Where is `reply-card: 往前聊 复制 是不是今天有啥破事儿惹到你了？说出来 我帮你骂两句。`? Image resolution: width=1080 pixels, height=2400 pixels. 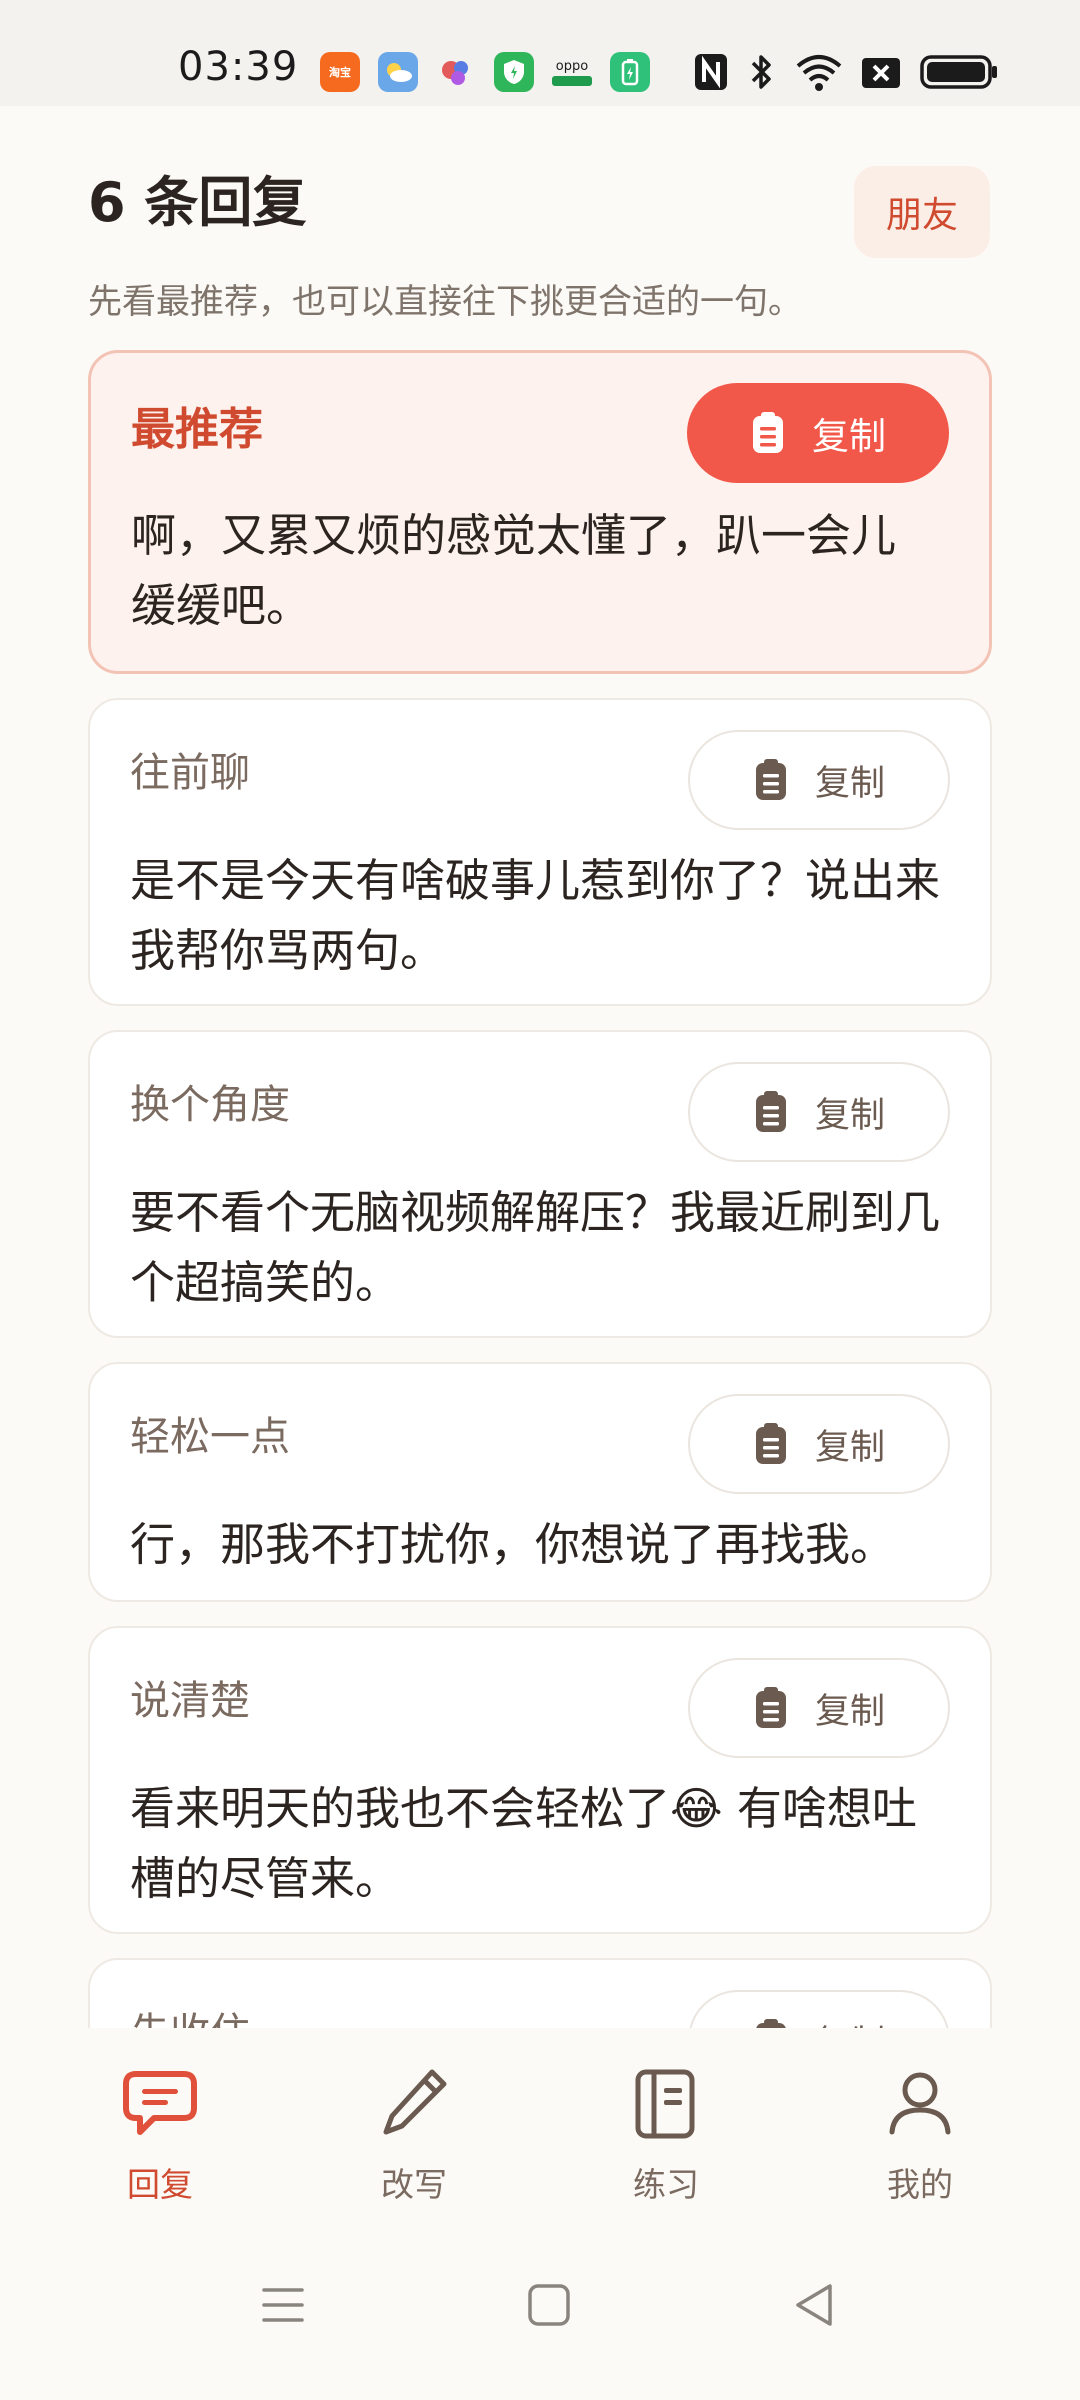 reply-card: 往前聊 复制 是不是今天有啥破事儿惹到你了？说出来 我帮你骂两句。 is located at coordinates (540, 852).